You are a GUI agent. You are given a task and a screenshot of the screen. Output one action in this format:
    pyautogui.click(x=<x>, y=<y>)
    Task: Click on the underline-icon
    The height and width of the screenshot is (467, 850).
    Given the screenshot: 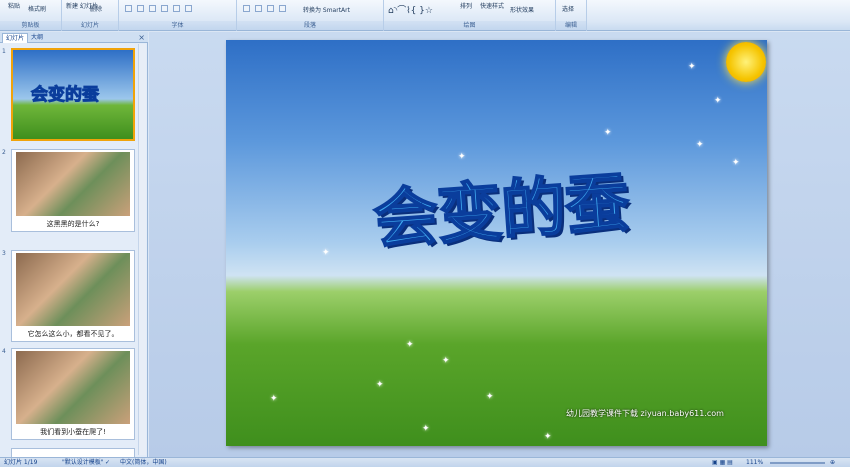 What is the action you would take?
    pyautogui.click(x=152, y=8)
    